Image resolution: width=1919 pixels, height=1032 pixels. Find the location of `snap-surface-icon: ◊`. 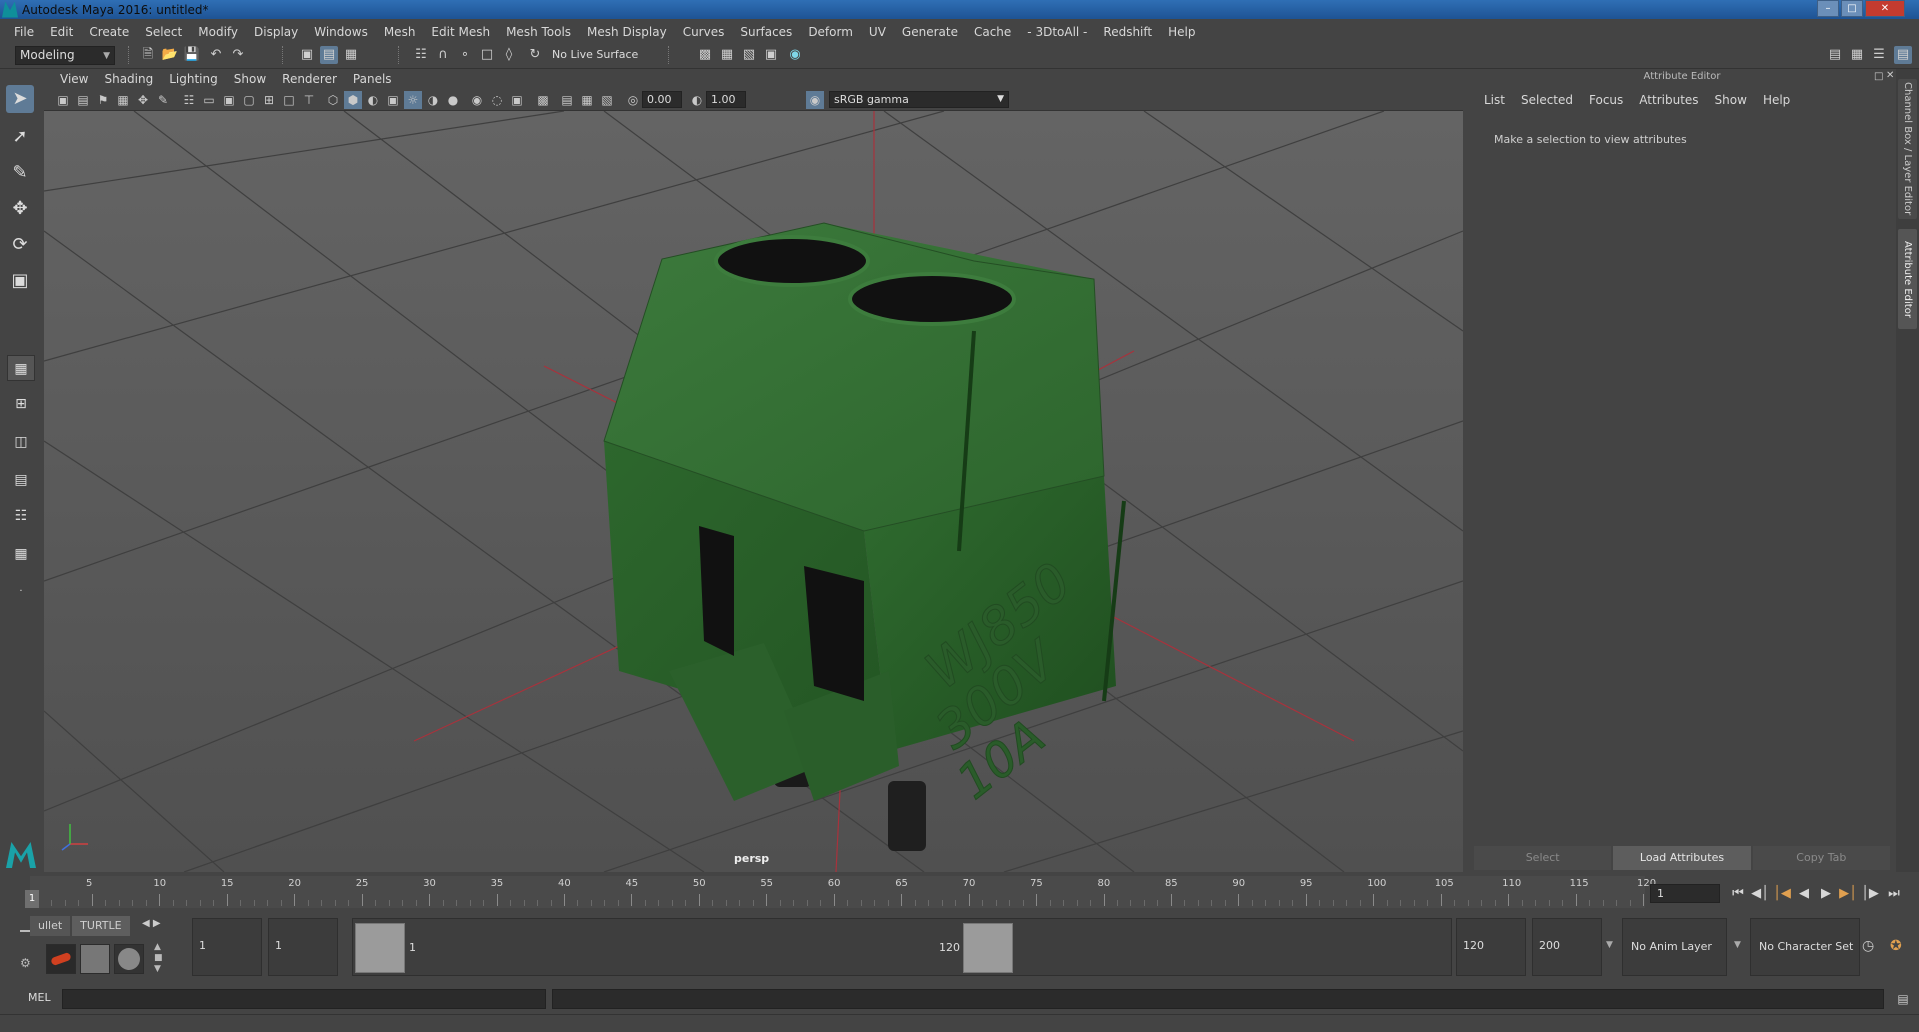

snap-surface-icon: ◊ is located at coordinates (509, 55).